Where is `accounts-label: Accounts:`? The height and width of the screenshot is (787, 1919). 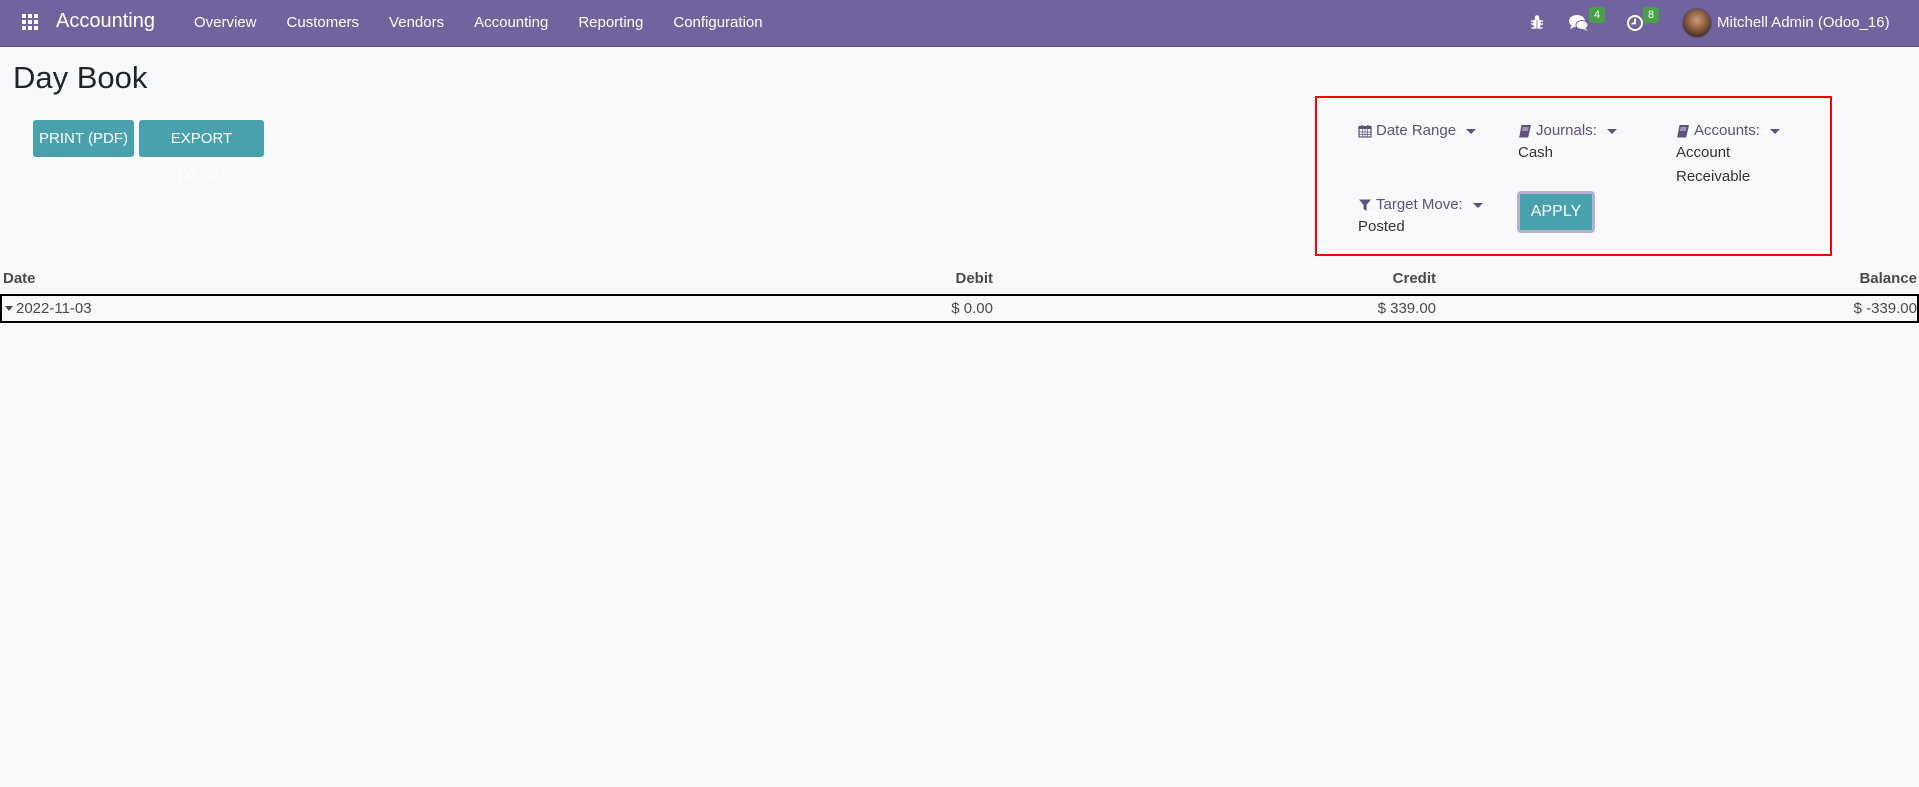 accounts-label: Accounts: is located at coordinates (1727, 130).